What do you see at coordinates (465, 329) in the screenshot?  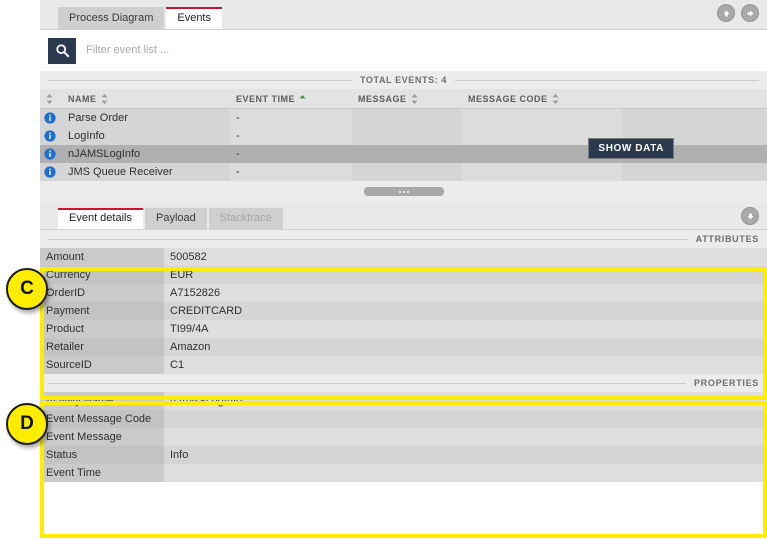 I see `attribute-value: TI99/4A` at bounding box center [465, 329].